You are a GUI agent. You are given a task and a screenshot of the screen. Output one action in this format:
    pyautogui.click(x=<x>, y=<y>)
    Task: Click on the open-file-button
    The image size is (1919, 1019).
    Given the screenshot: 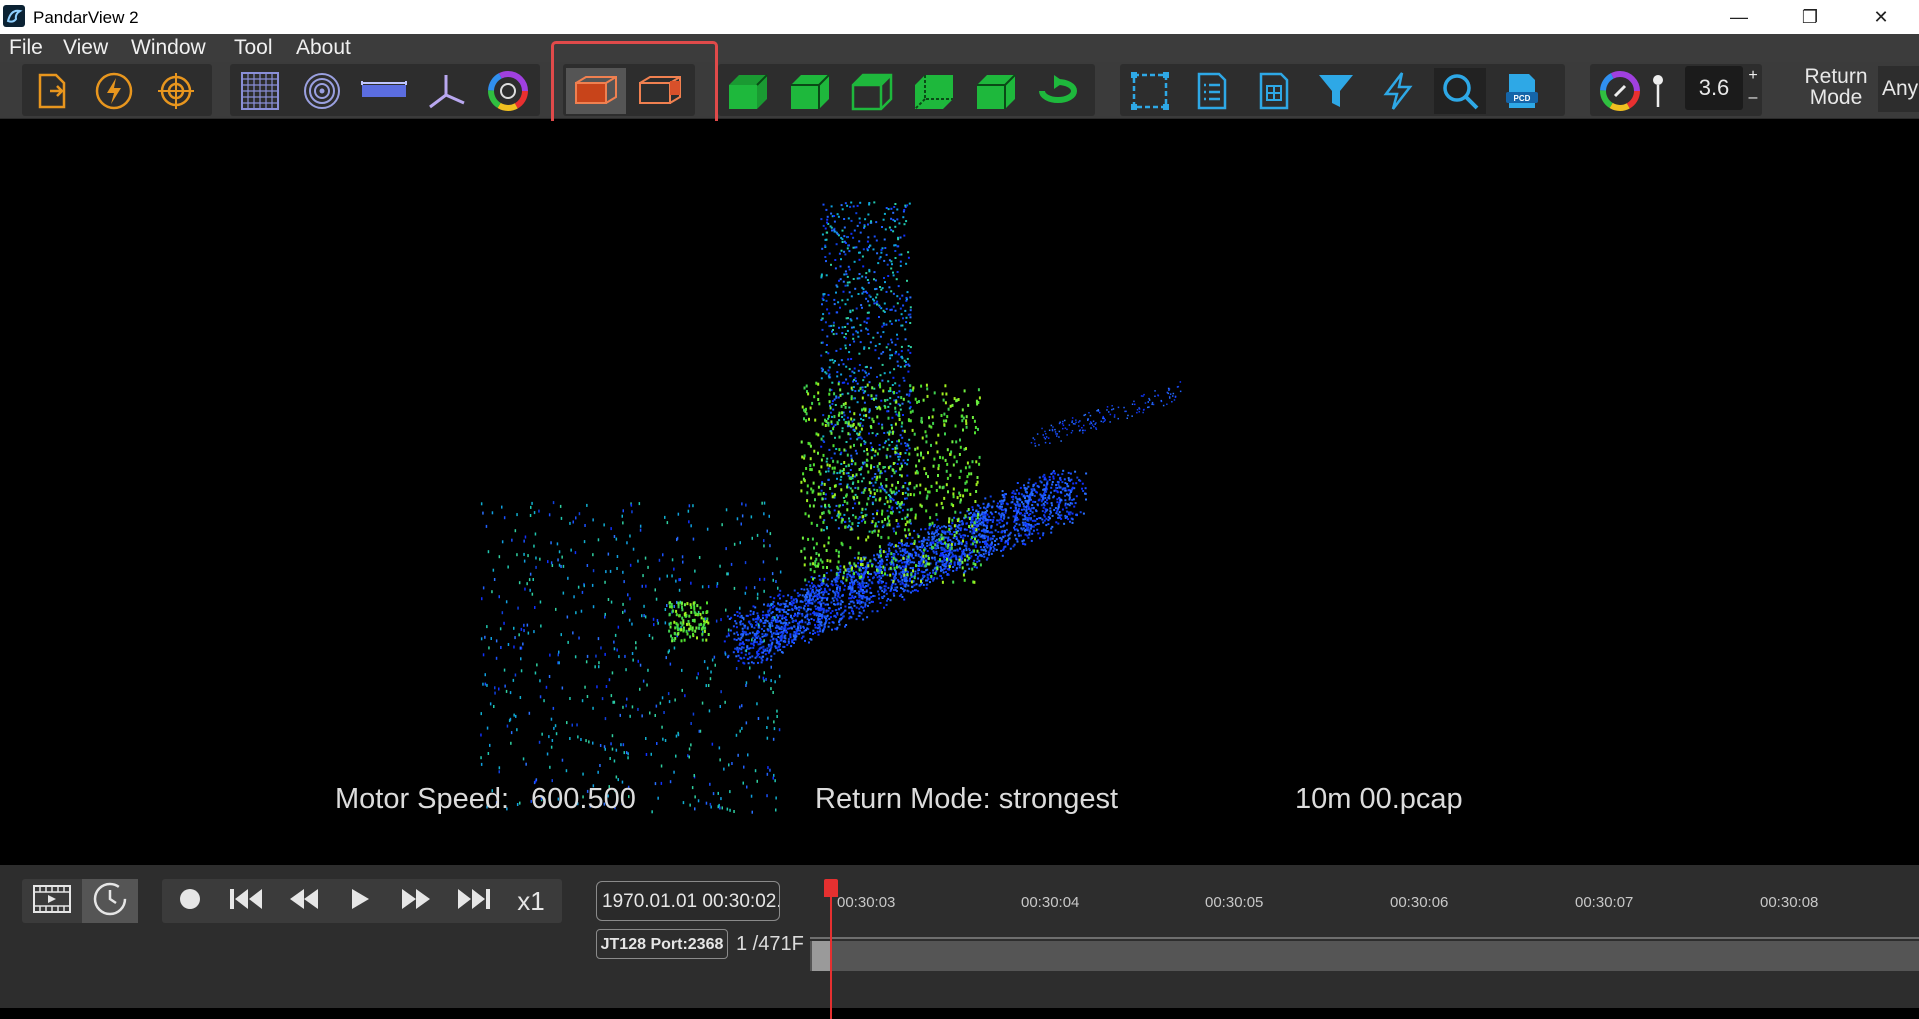 What is the action you would take?
    pyautogui.click(x=52, y=91)
    